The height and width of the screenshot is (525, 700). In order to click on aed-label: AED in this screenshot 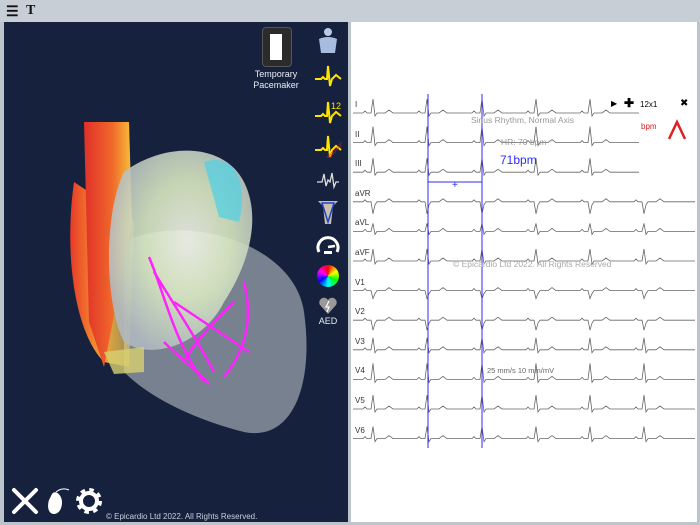, I will do `click(328, 321)`.